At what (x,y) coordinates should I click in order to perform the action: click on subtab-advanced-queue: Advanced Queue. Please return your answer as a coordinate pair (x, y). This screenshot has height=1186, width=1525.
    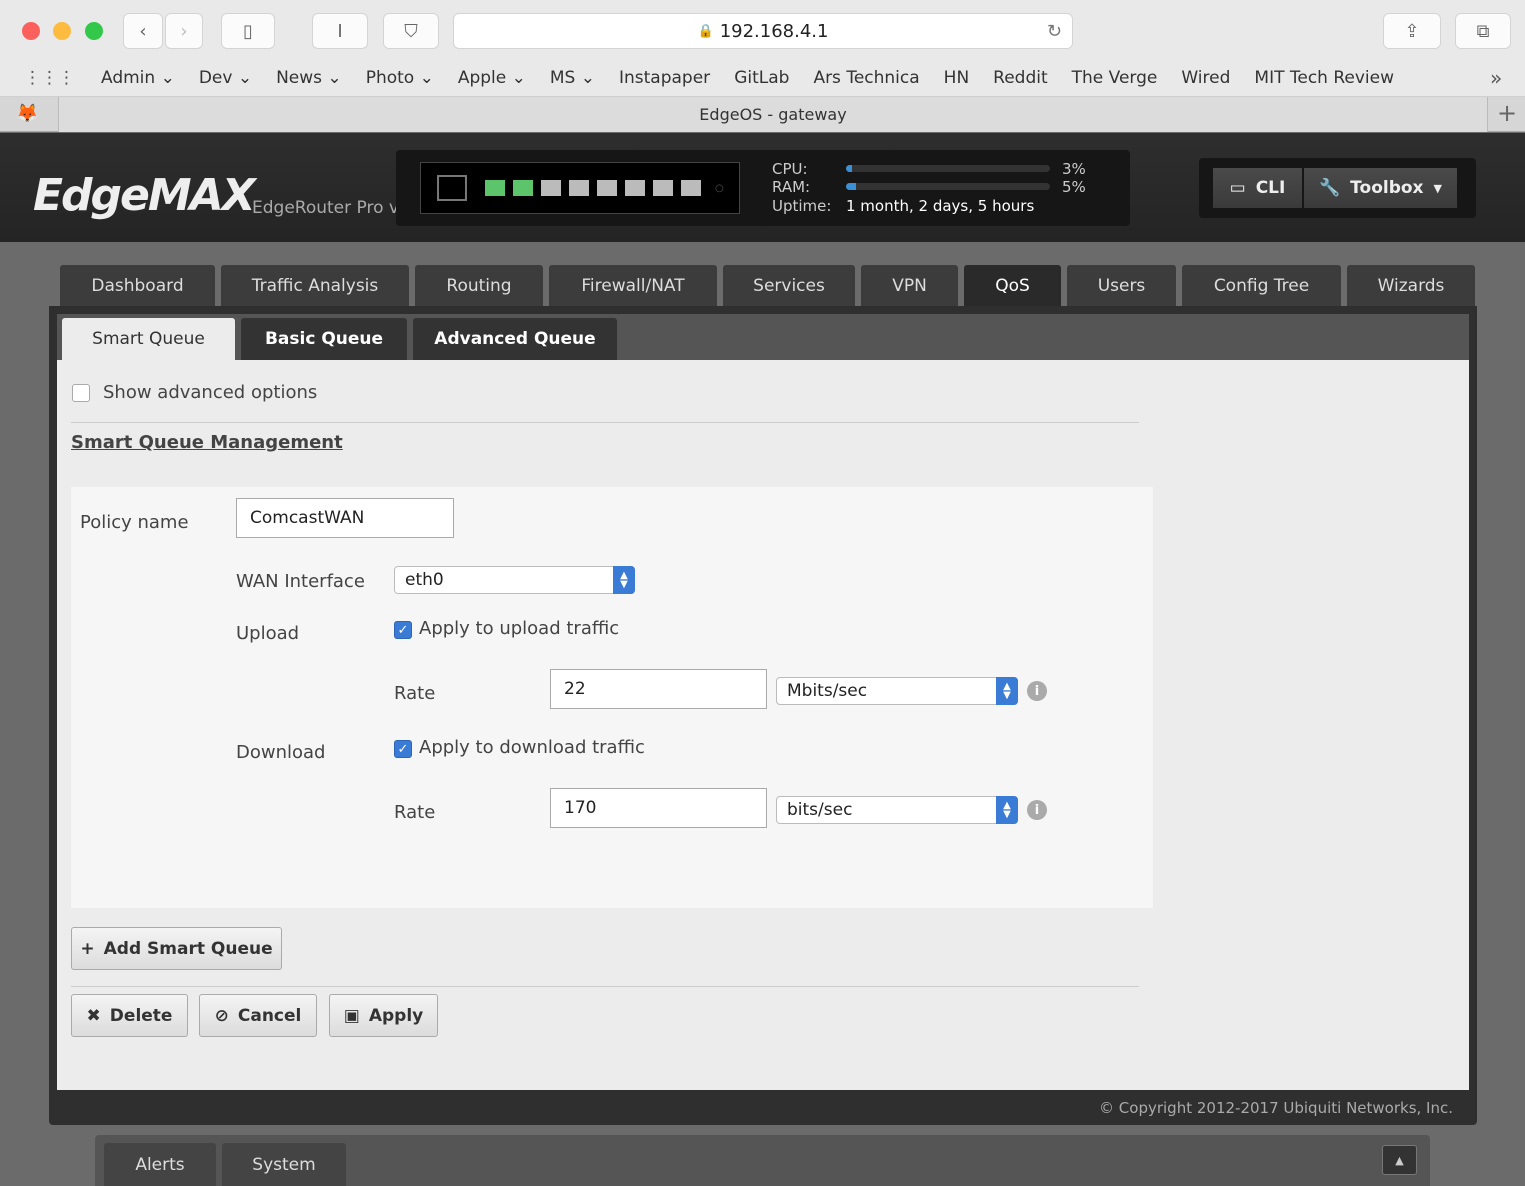
    Looking at the image, I should click on (515, 339).